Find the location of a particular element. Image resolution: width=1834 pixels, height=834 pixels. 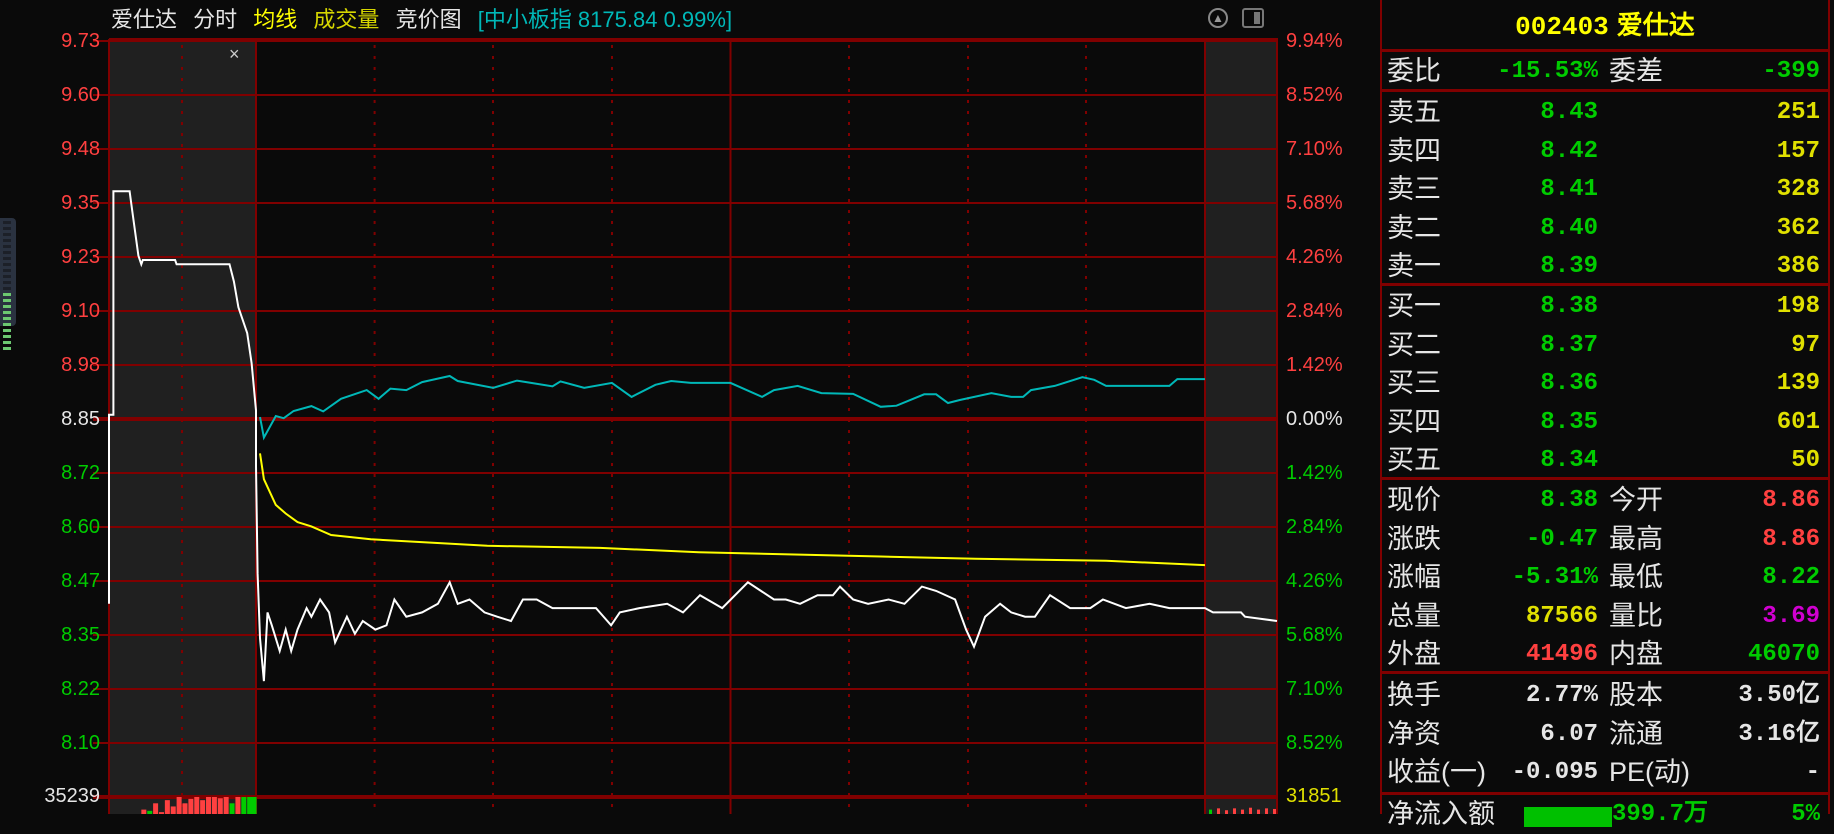

order-ratio-row-v2: -399 is located at coordinates (1791, 71).